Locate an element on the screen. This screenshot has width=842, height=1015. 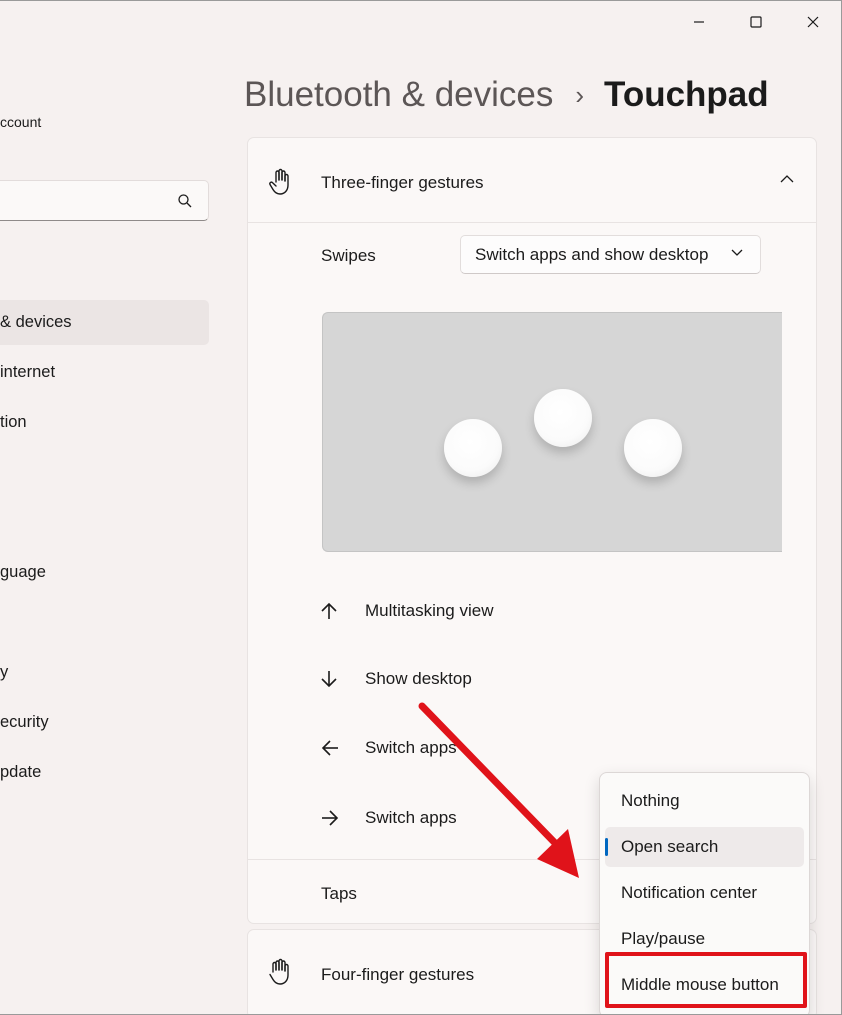
minimize-icon is located at coordinates (698, 22).